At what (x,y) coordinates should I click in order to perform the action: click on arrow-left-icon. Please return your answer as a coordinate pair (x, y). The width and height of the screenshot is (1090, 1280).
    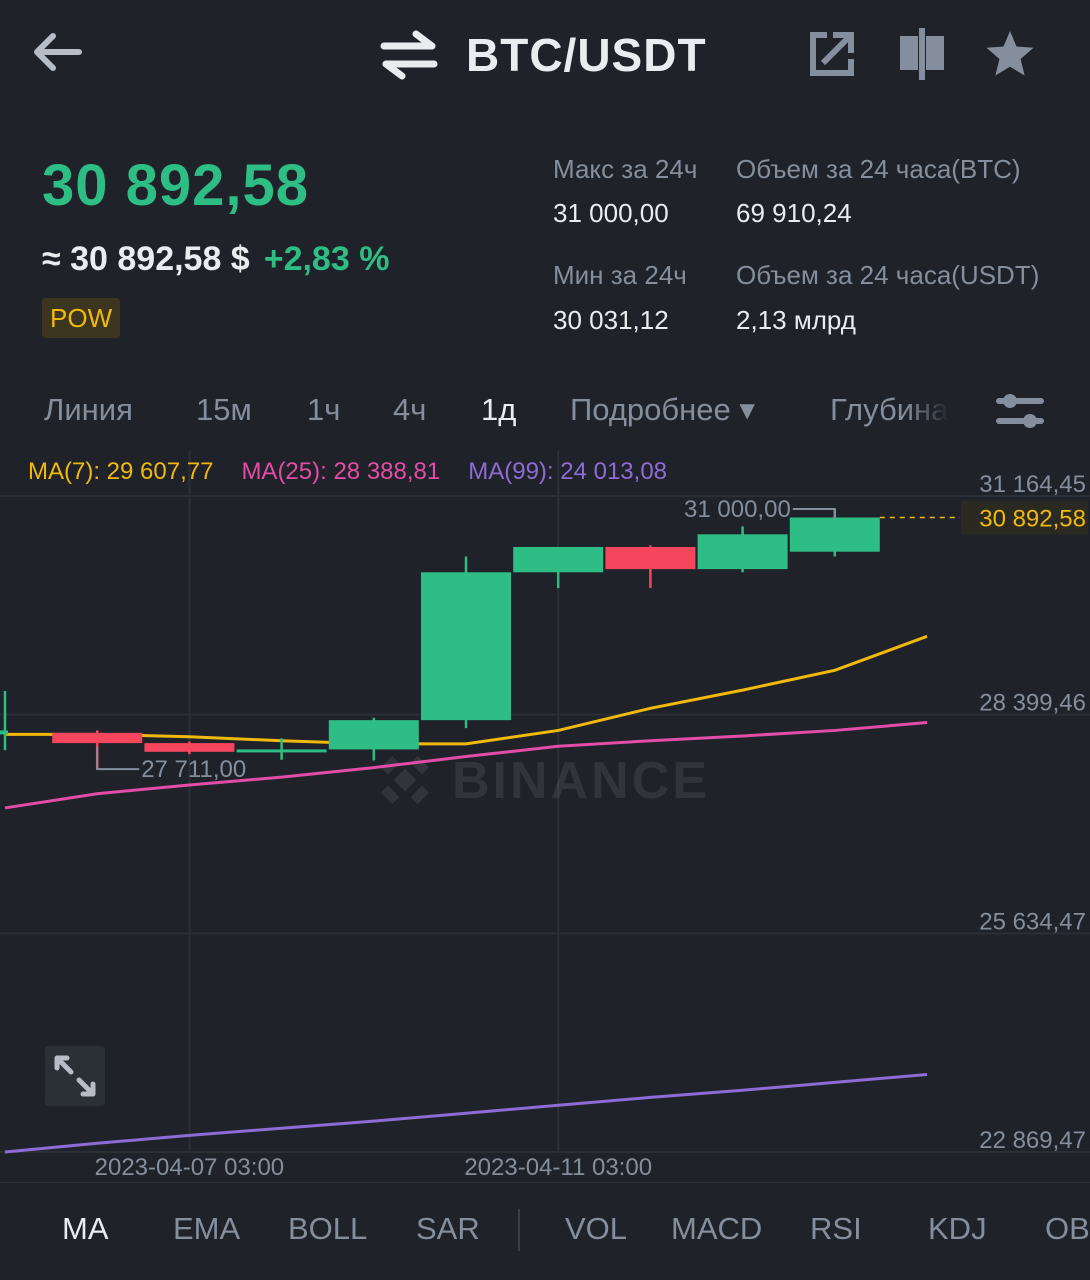
    Looking at the image, I should click on (58, 52).